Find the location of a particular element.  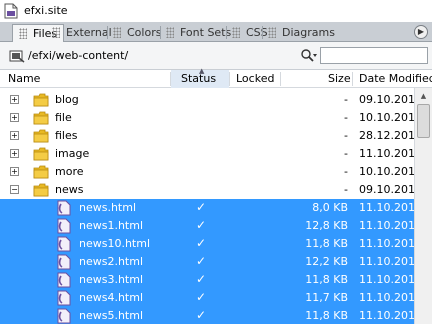

row-name: news1.html is located at coordinates (111, 225).